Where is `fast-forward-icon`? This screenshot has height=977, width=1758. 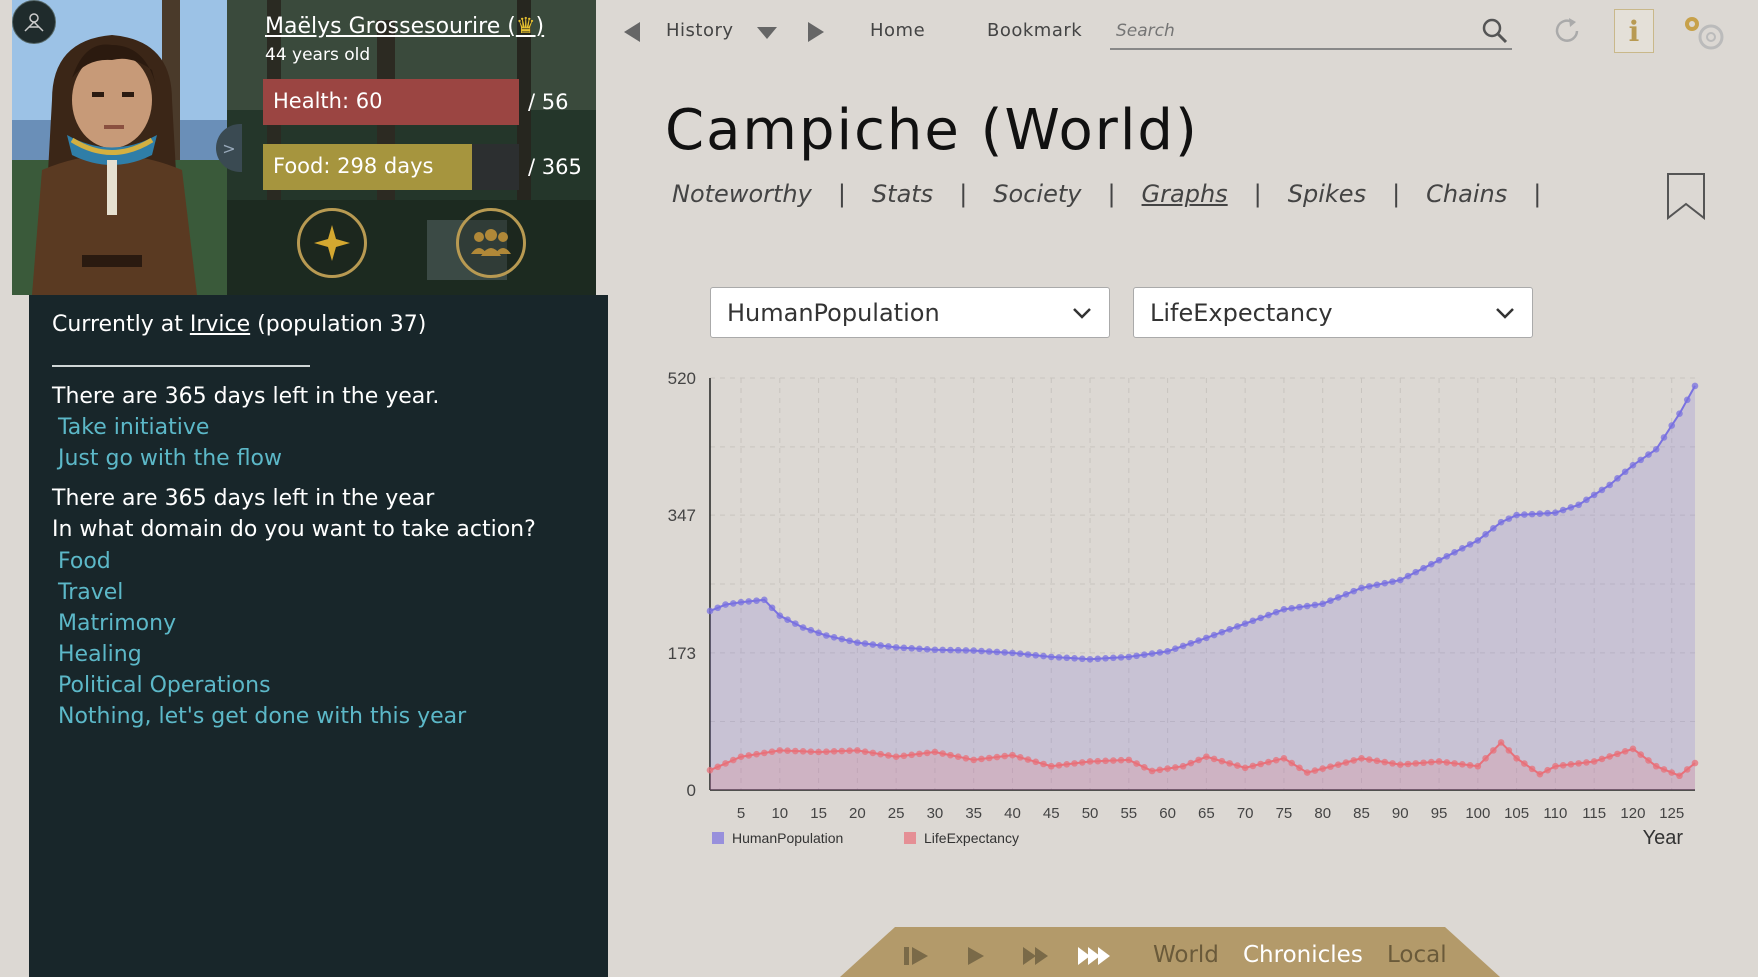 fast-forward-icon is located at coordinates (1036, 956).